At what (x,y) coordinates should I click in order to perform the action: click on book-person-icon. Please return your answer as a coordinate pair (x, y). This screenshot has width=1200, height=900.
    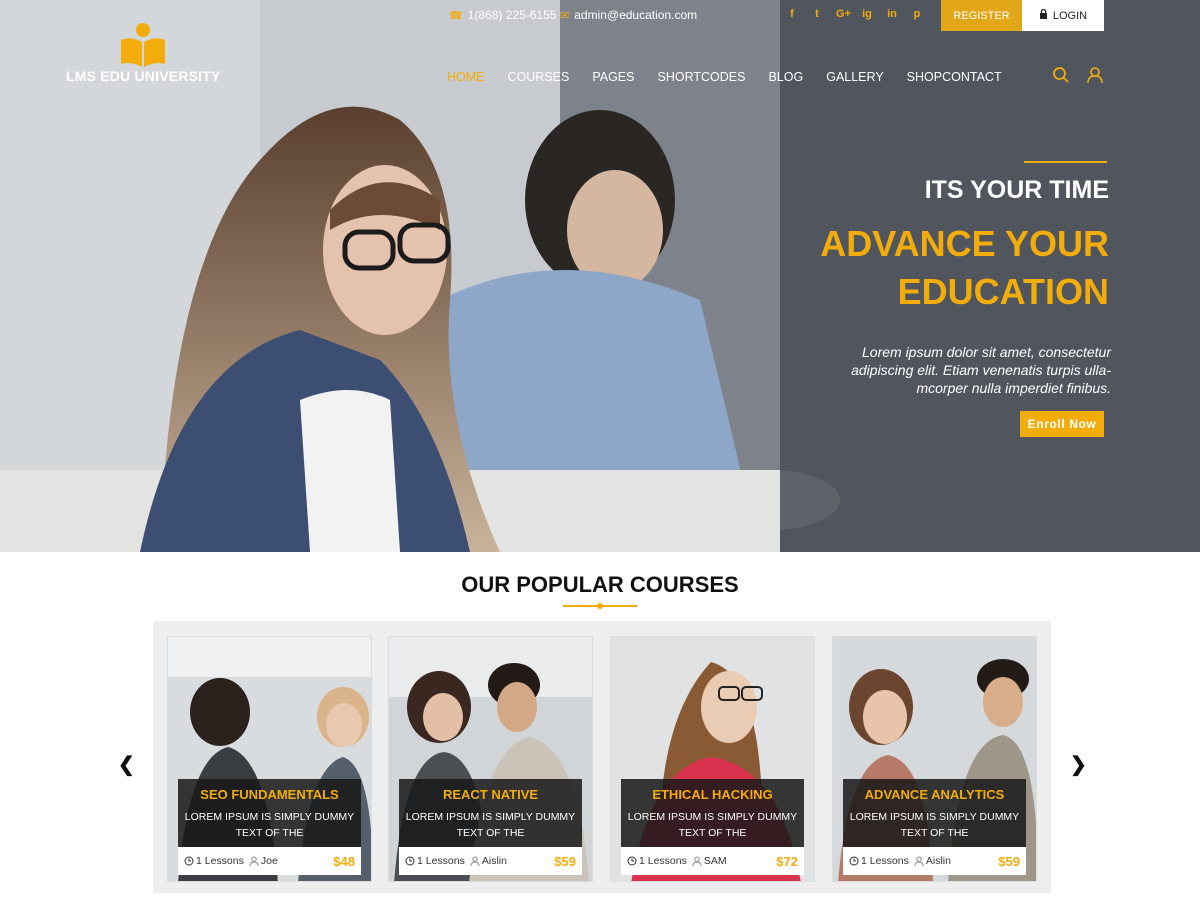
    Looking at the image, I should click on (143, 45).